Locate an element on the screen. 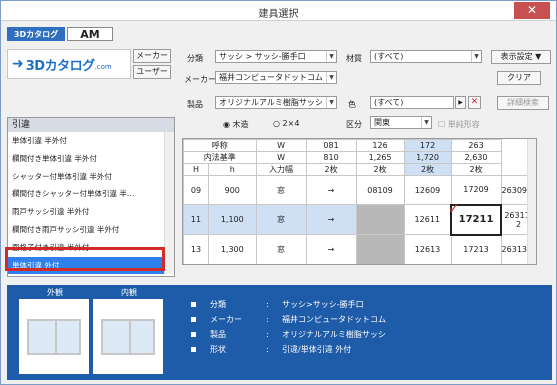  exterior-label: 外観 is located at coordinates (55, 292).